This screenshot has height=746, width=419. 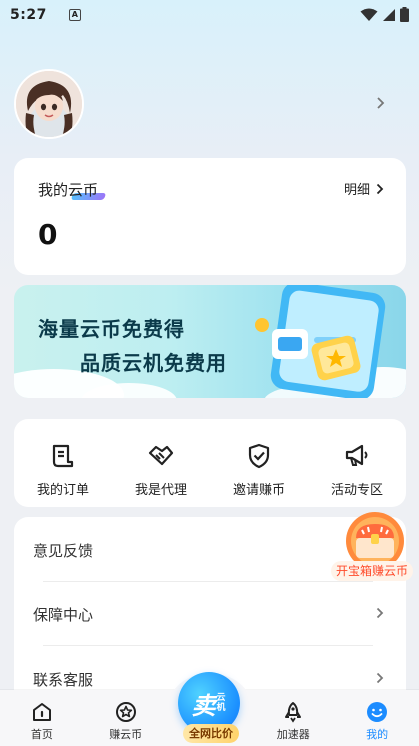 What do you see at coordinates (111, 329) in the screenshot?
I see `banner-headline: 海量云币免费得` at bounding box center [111, 329].